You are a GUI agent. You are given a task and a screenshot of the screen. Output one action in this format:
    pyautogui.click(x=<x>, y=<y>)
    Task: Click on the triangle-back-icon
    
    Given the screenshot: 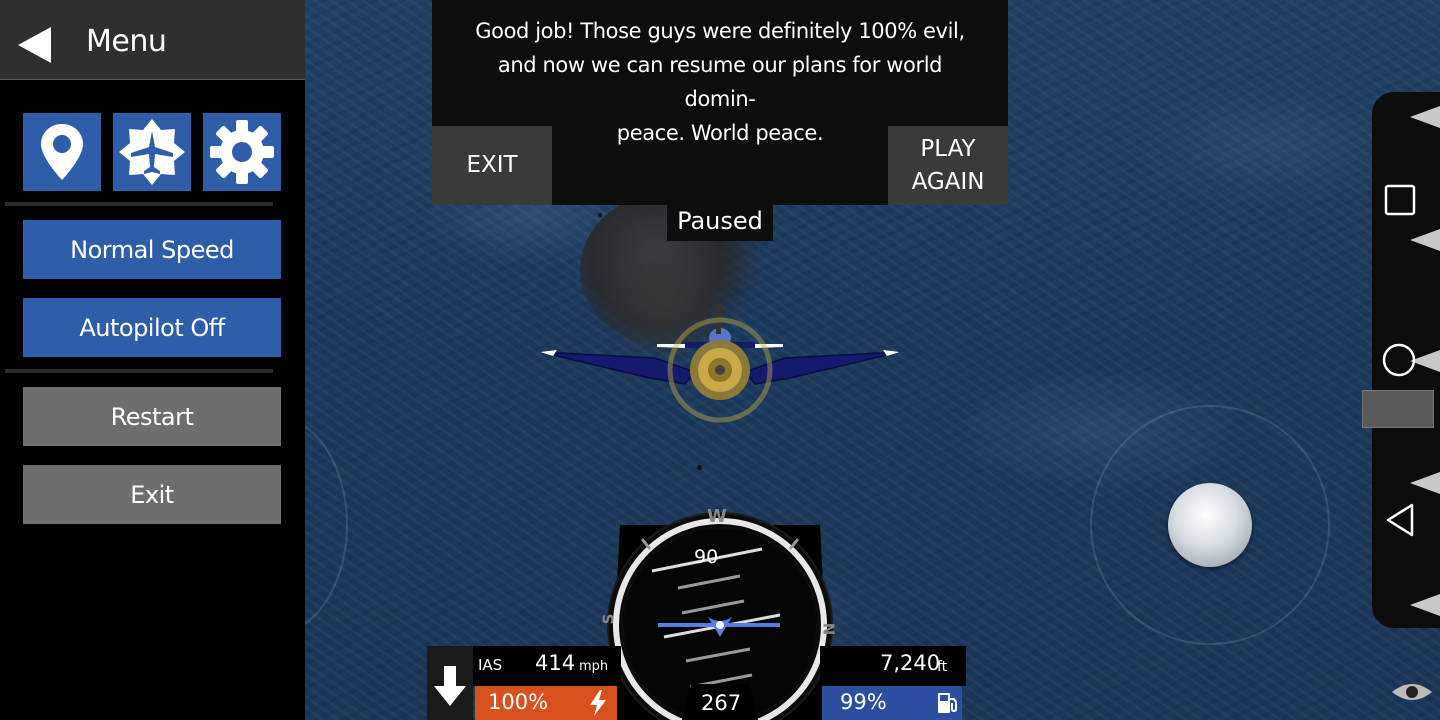 What is the action you would take?
    pyautogui.click(x=1400, y=520)
    